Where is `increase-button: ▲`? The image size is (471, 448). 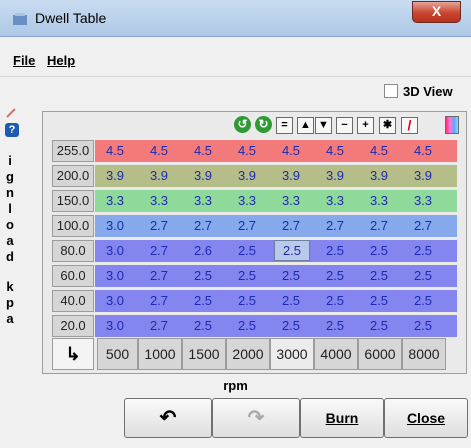
increase-button: ▲ is located at coordinates (305, 125).